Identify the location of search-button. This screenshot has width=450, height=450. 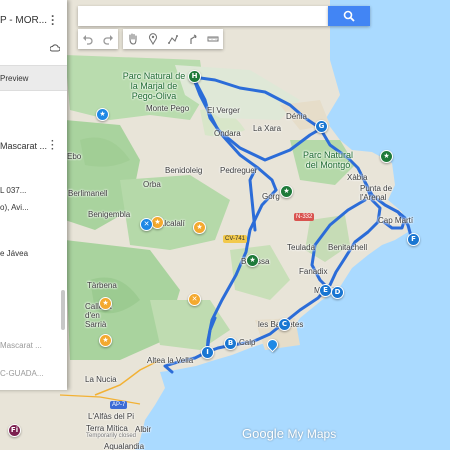
(349, 16).